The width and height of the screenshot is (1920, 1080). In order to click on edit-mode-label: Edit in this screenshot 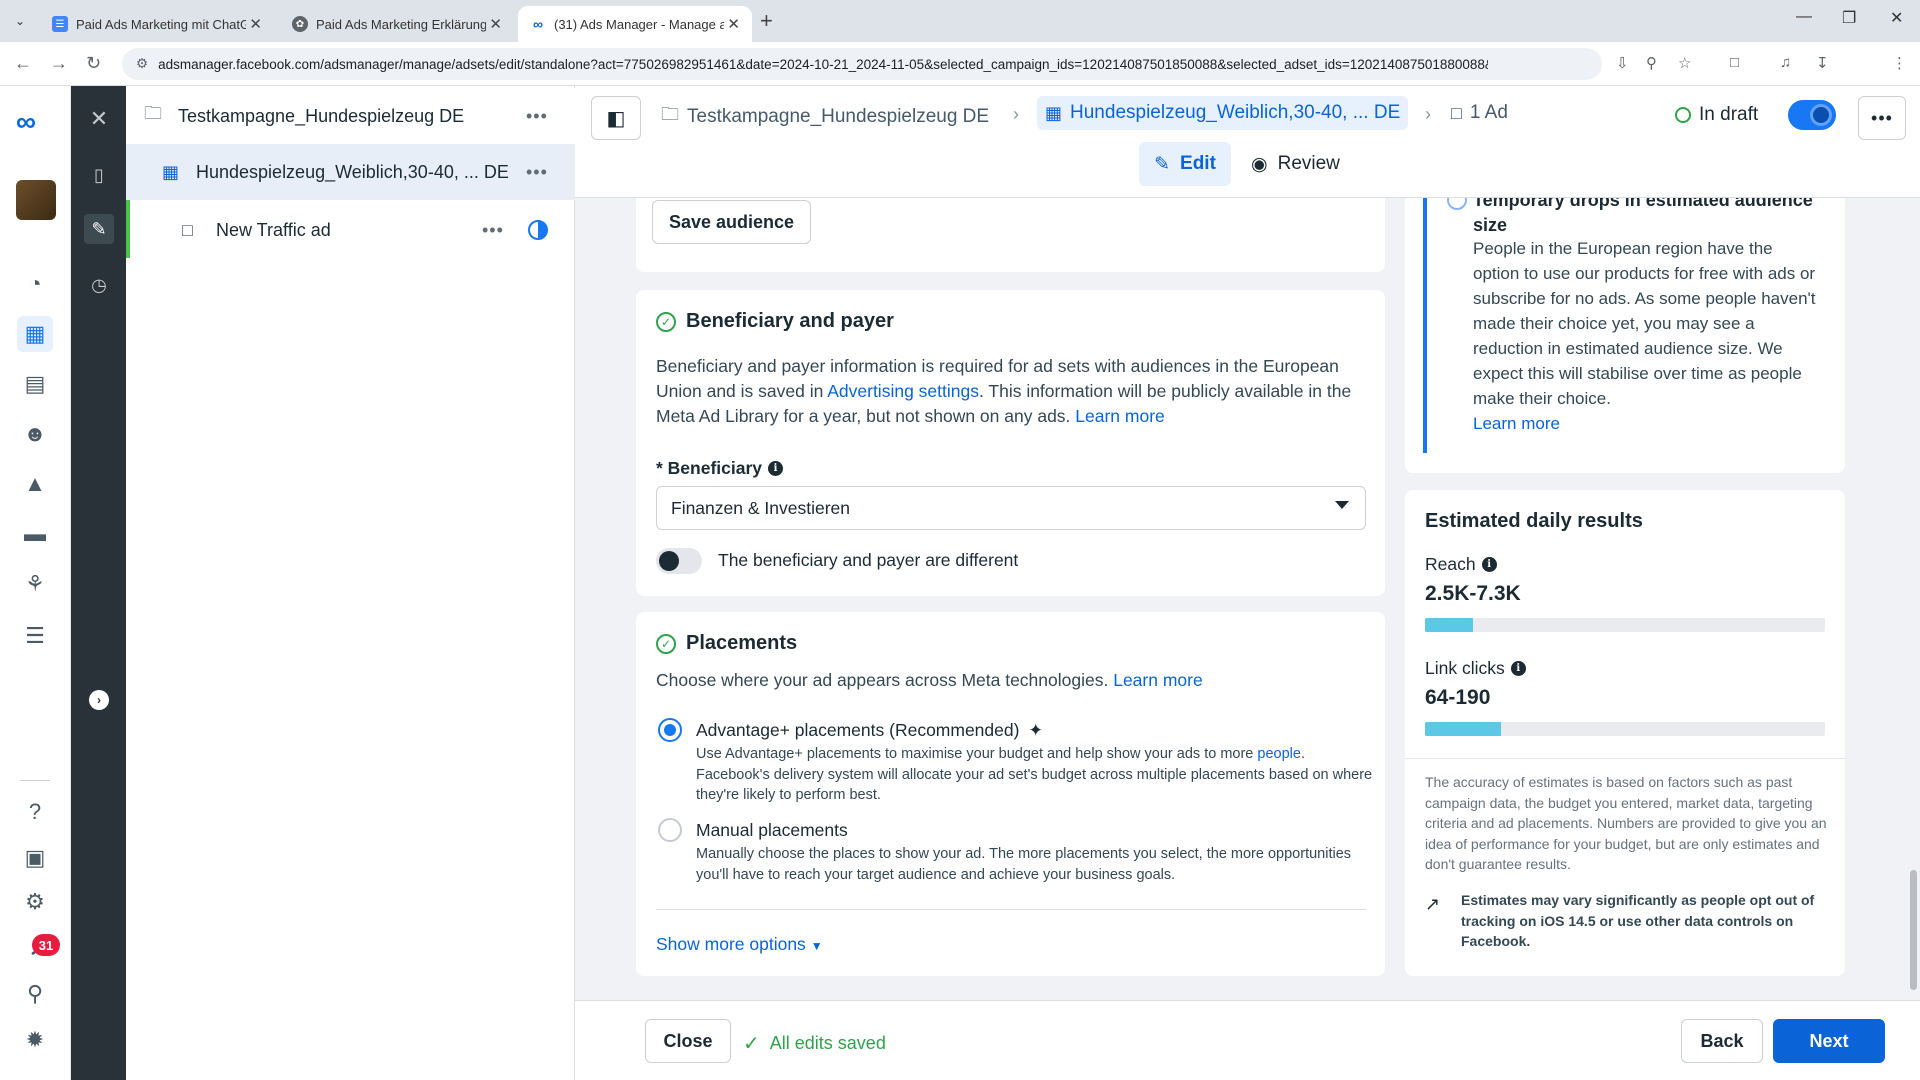, I will do `click(1198, 163)`.